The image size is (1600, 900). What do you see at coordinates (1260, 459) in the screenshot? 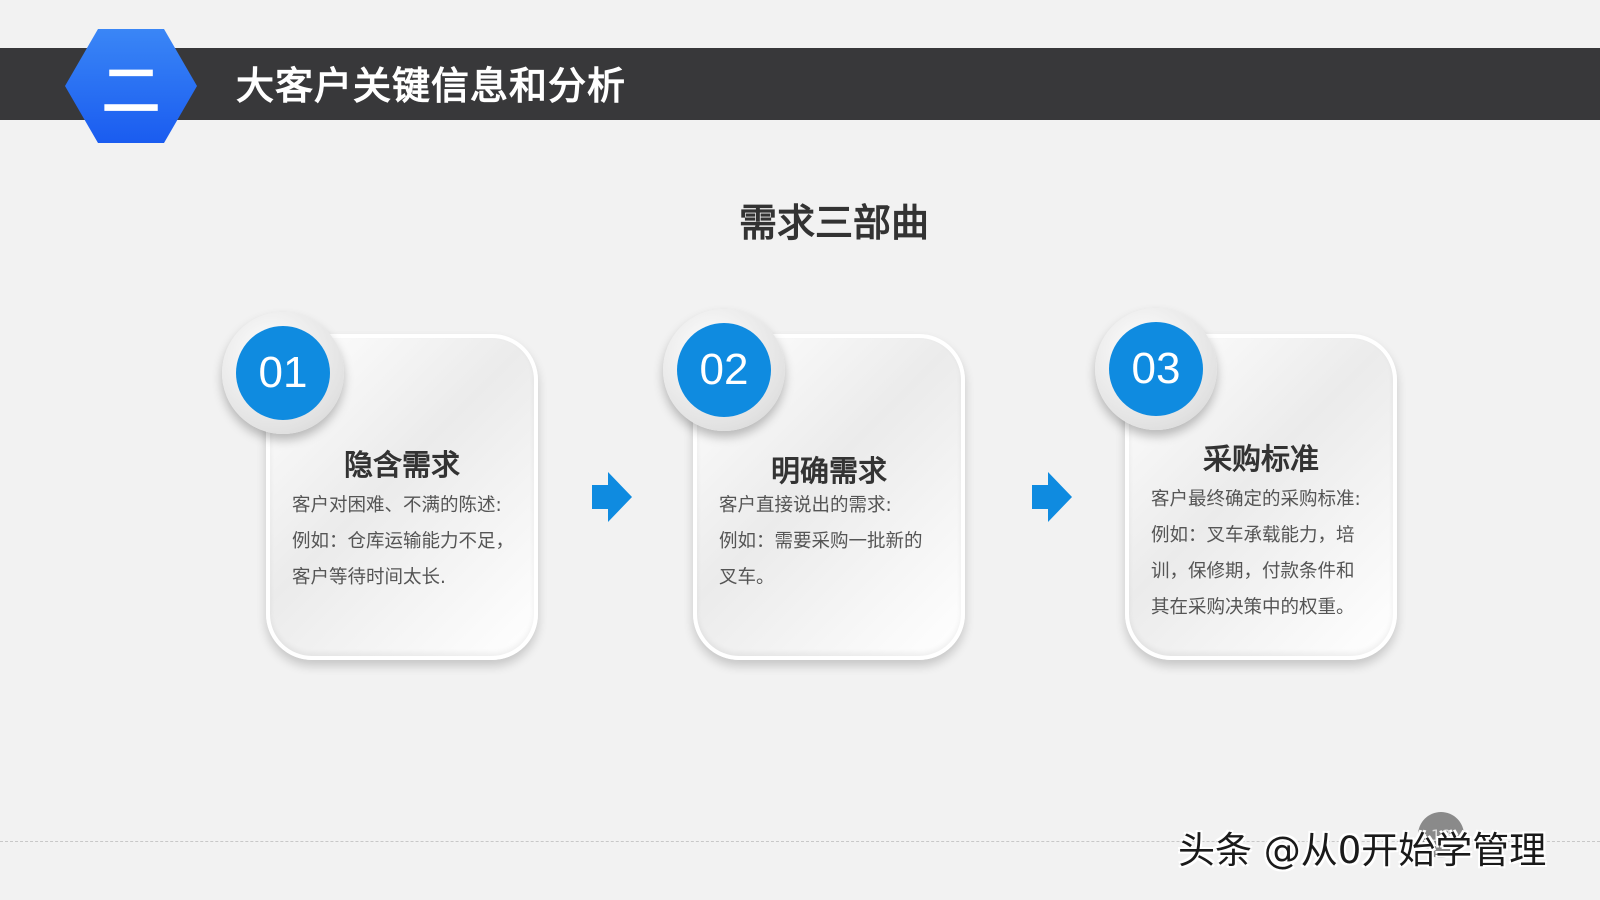
I see `card-title: 采购标准` at bounding box center [1260, 459].